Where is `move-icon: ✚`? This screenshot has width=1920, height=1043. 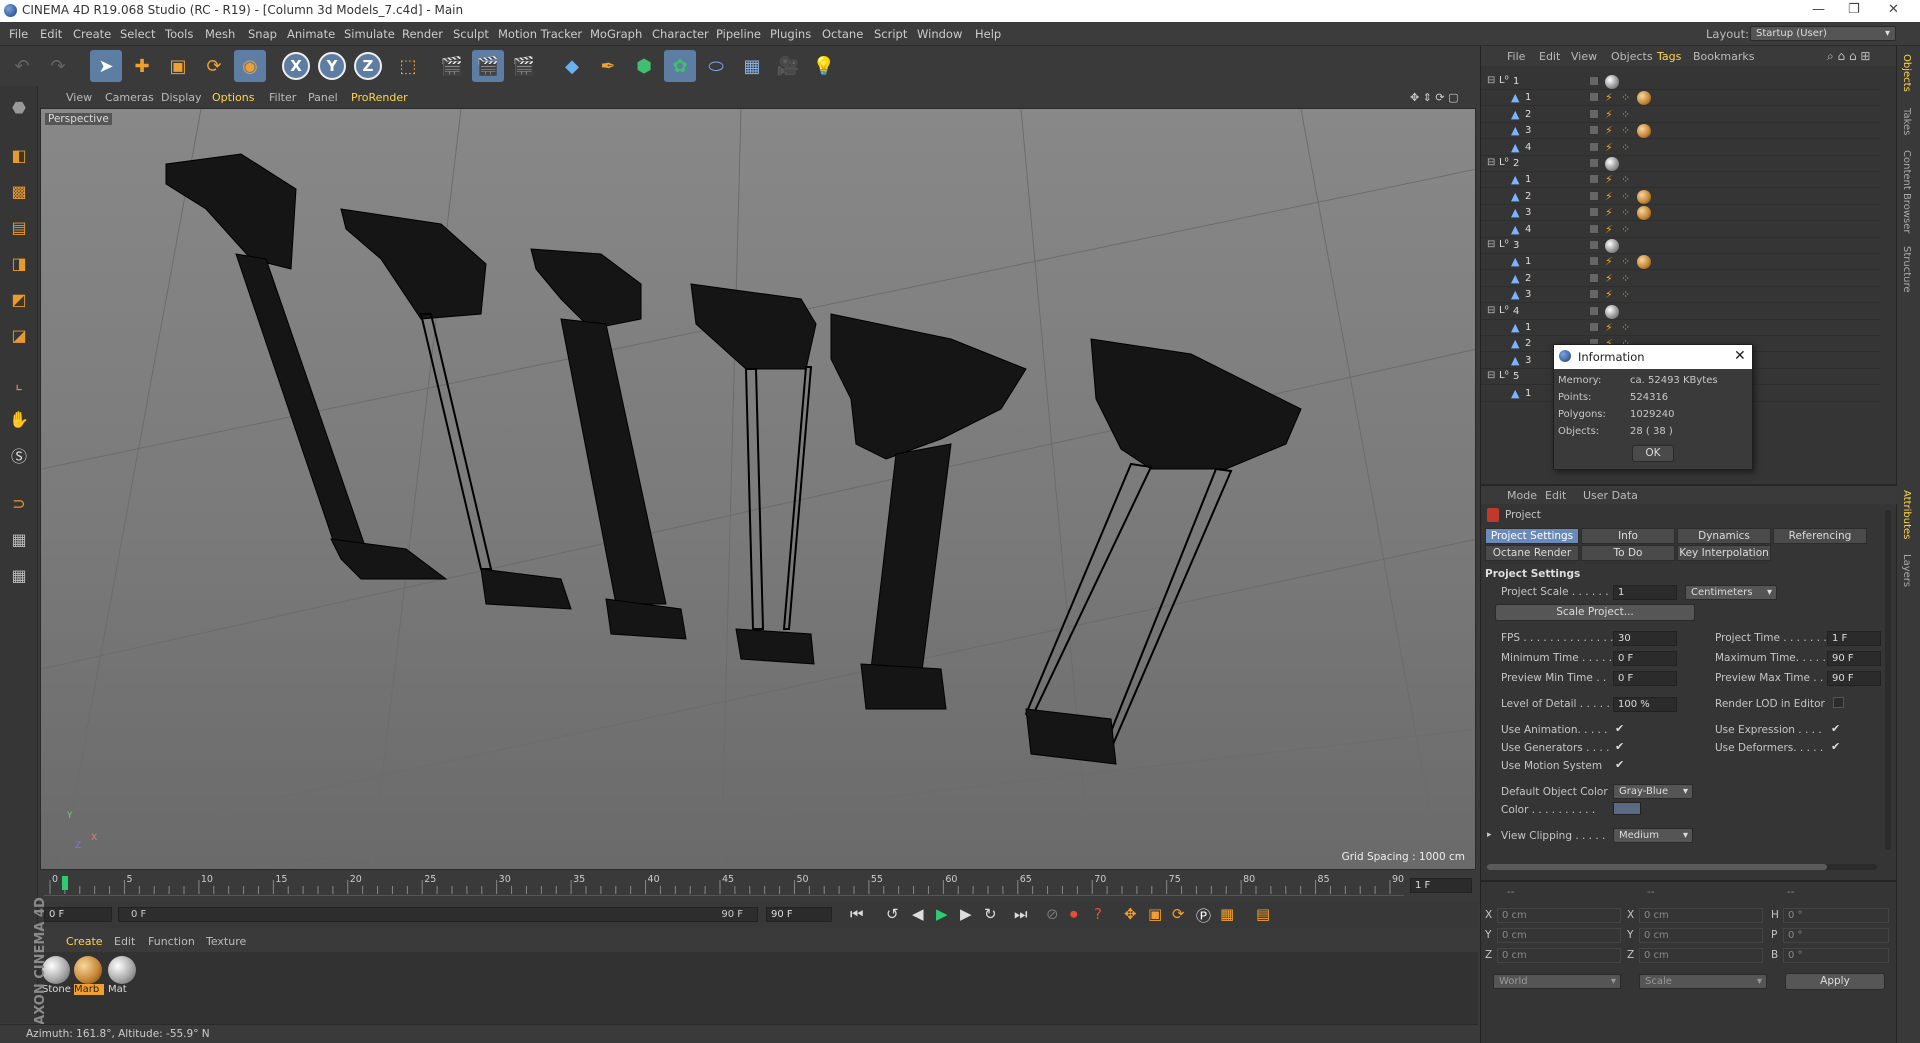 move-icon: ✚ is located at coordinates (142, 66).